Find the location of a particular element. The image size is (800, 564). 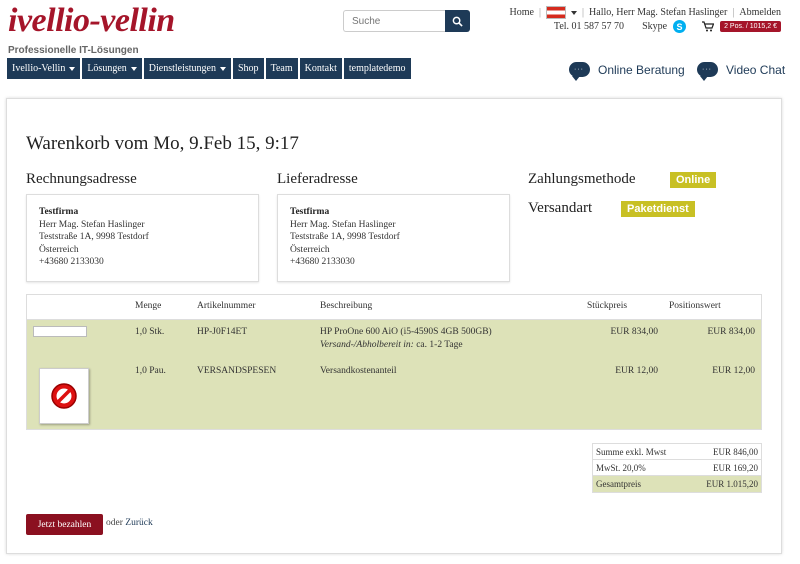

online-beratung-link: ··· Online Beratung is located at coordinates (627, 71).